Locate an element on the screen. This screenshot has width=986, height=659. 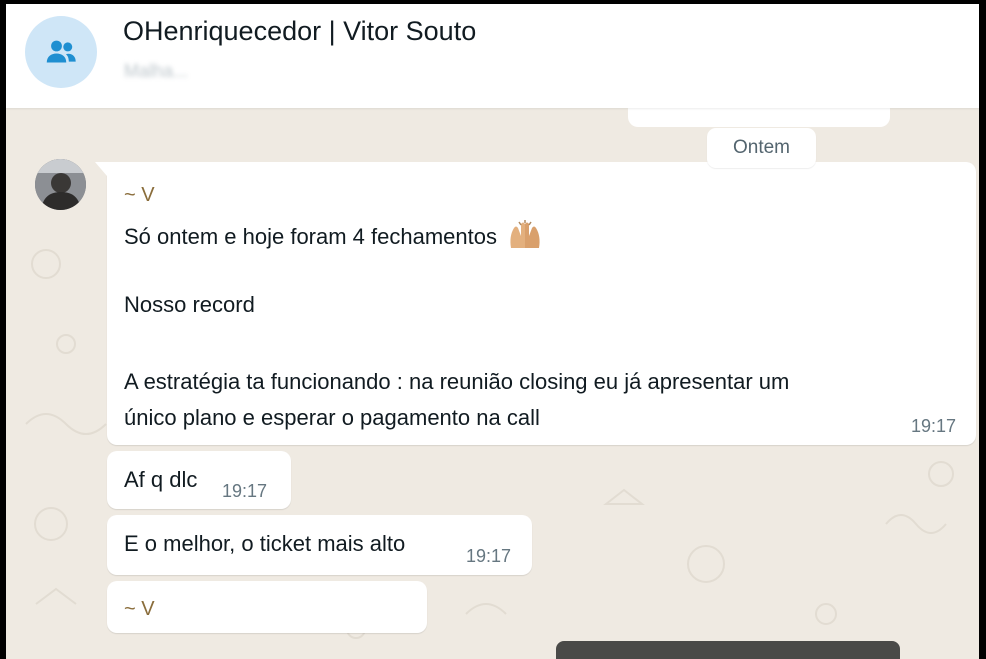
message-text: Af q dlc is located at coordinates (161, 479).